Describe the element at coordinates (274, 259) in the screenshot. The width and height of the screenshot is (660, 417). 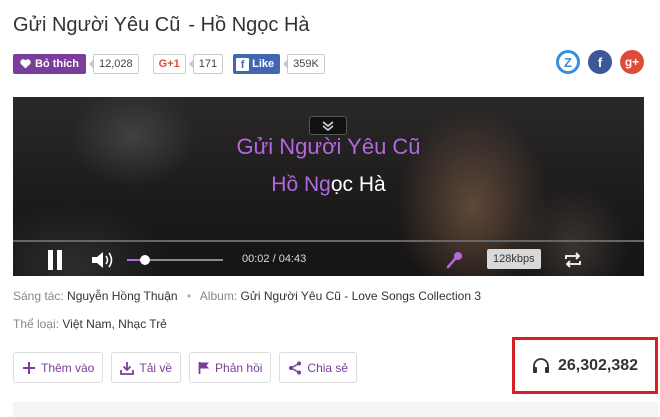
I see `playback-time: 00:02 / 04:43` at that location.